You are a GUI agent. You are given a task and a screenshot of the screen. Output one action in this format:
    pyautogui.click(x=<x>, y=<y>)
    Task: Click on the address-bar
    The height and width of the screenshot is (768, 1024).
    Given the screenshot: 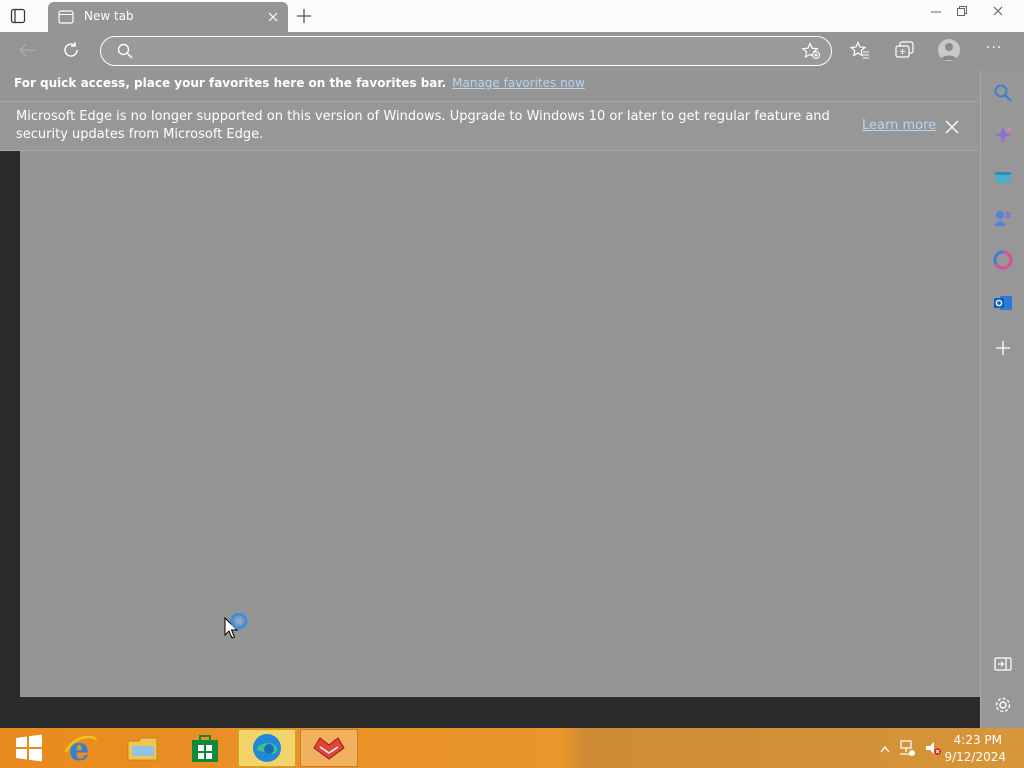 What is the action you would take?
    pyautogui.click(x=466, y=51)
    